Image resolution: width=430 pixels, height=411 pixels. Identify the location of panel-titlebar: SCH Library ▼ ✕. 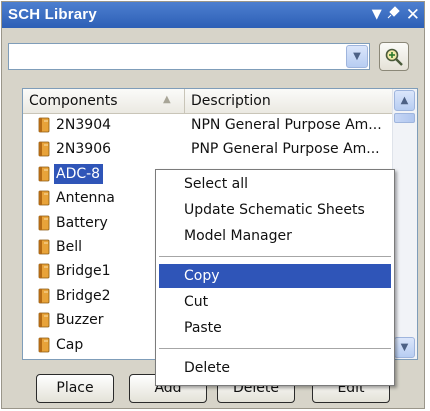
(213, 15).